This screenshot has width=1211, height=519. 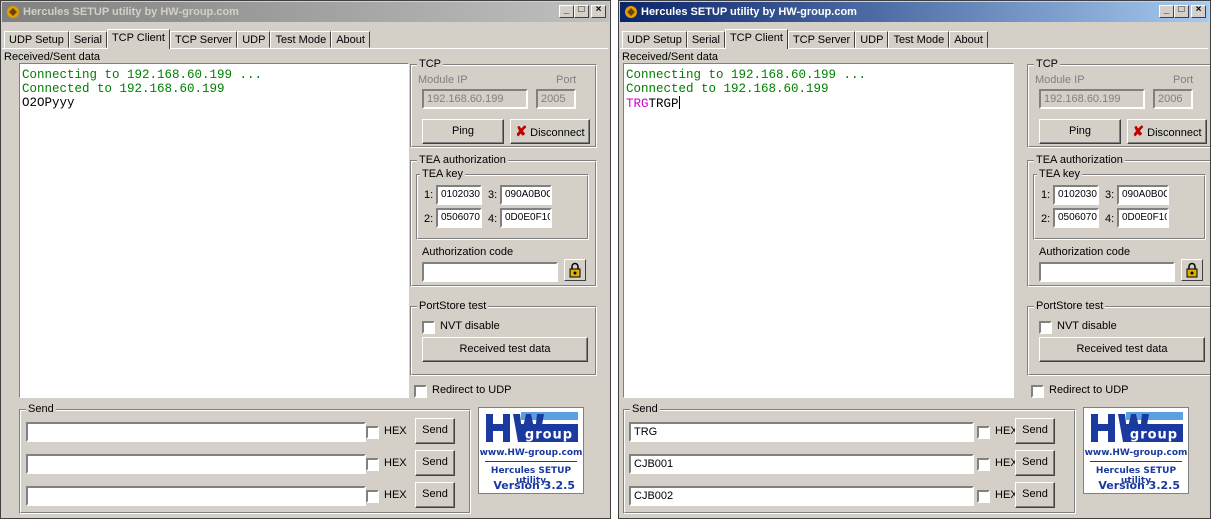 I want to click on hex-label-1: HEX, so click(x=395, y=431).